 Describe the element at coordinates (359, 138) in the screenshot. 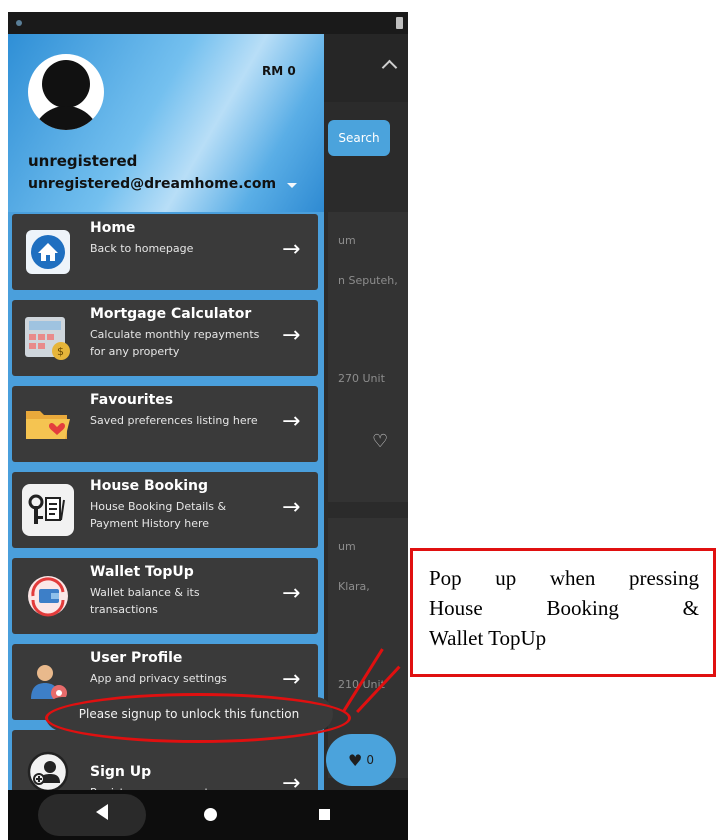

I see `search-button: Search` at that location.